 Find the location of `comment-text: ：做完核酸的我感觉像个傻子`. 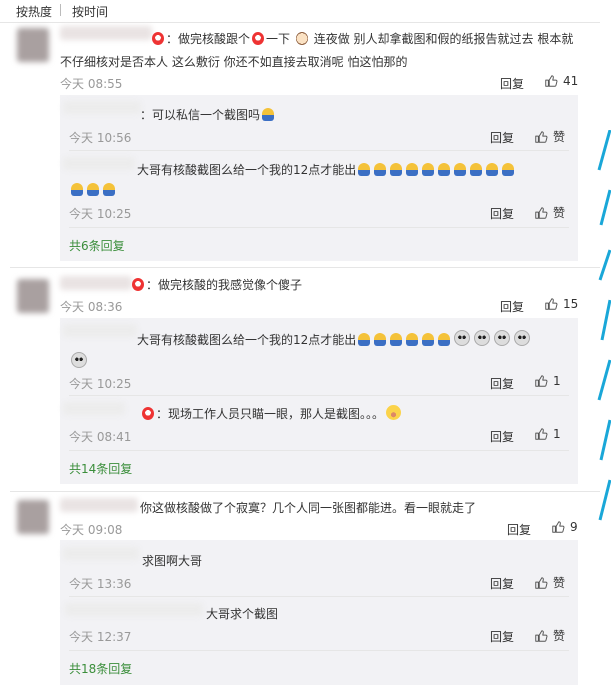

comment-text: ：做完核酸的我感觉像个傻子 is located at coordinates (216, 284).